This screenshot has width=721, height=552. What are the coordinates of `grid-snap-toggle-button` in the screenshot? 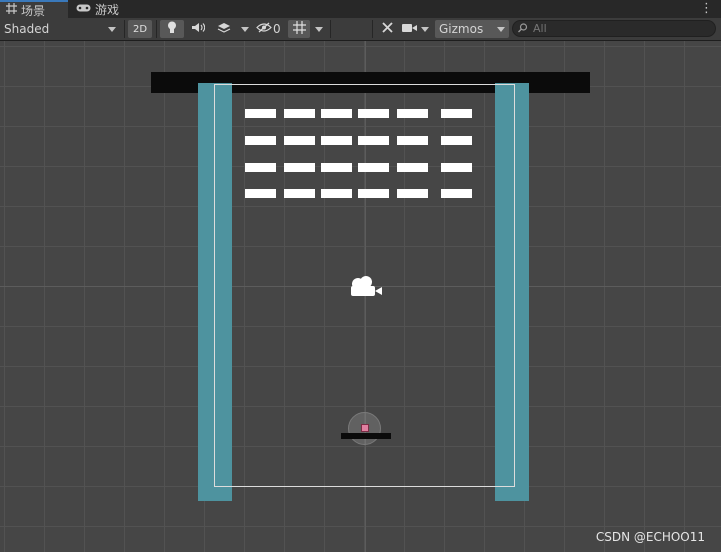 It's located at (299, 29).